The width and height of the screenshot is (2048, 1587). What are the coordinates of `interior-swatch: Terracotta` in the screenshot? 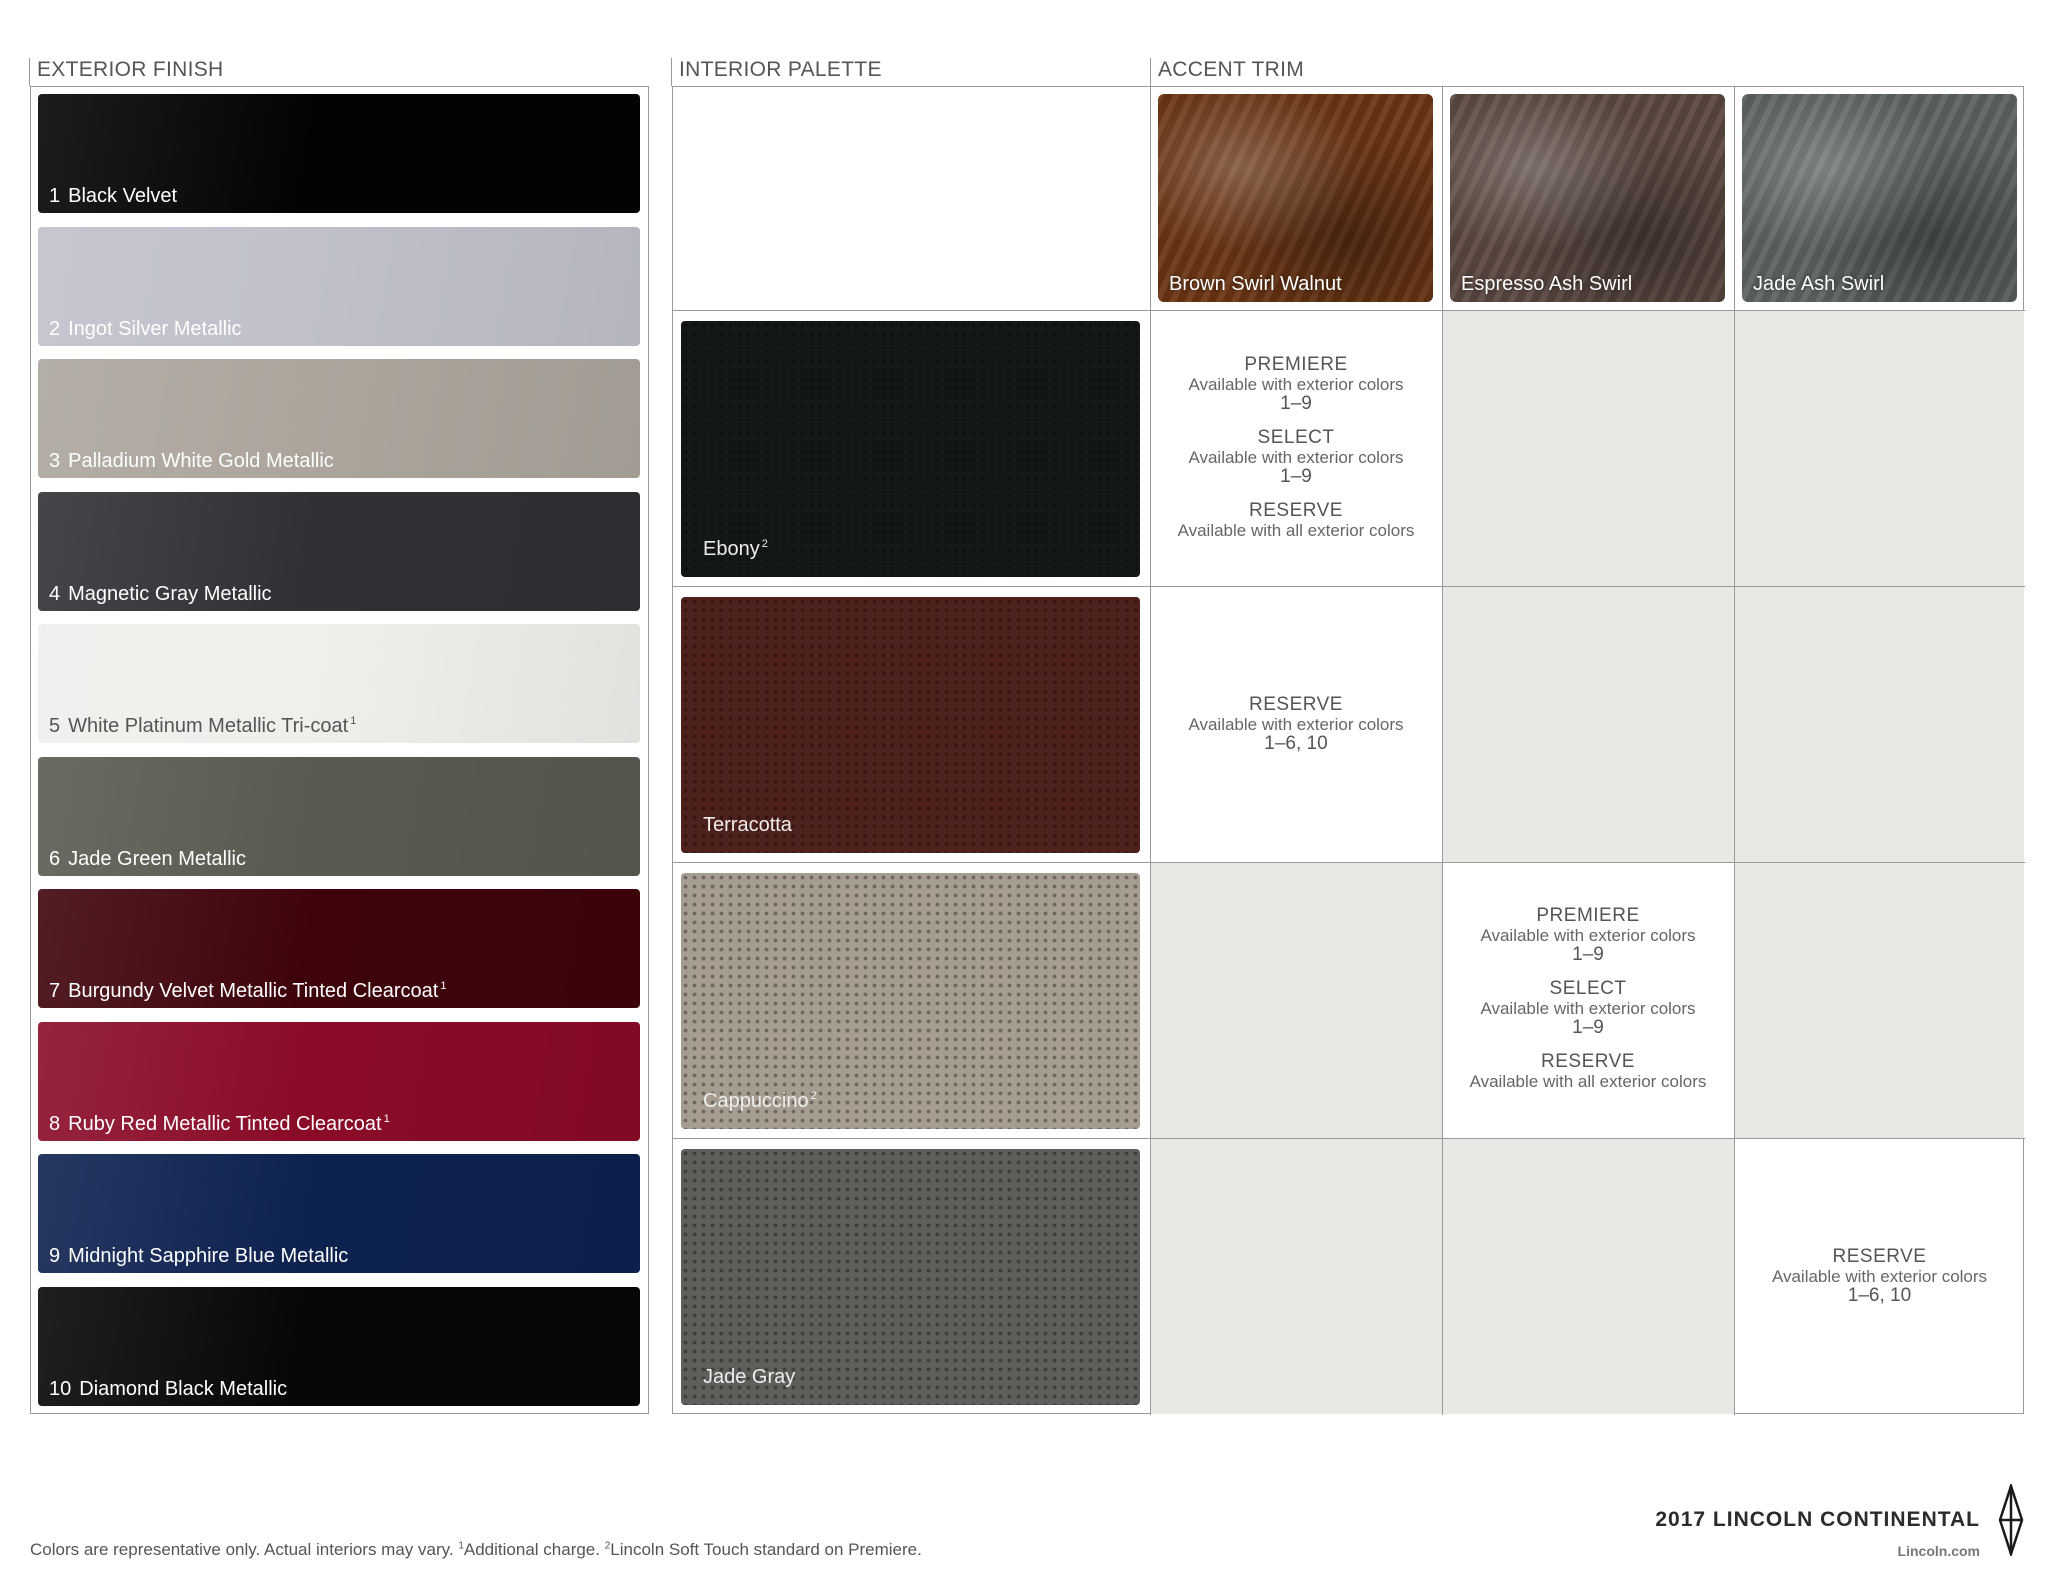 It's located at (910, 725).